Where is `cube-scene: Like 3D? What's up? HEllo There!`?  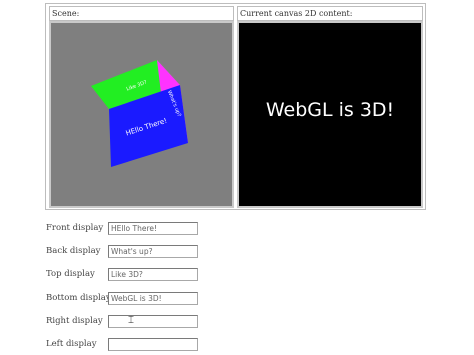
cube-scene: Like 3D? What's up? HEllo There! is located at coordinates (139, 113).